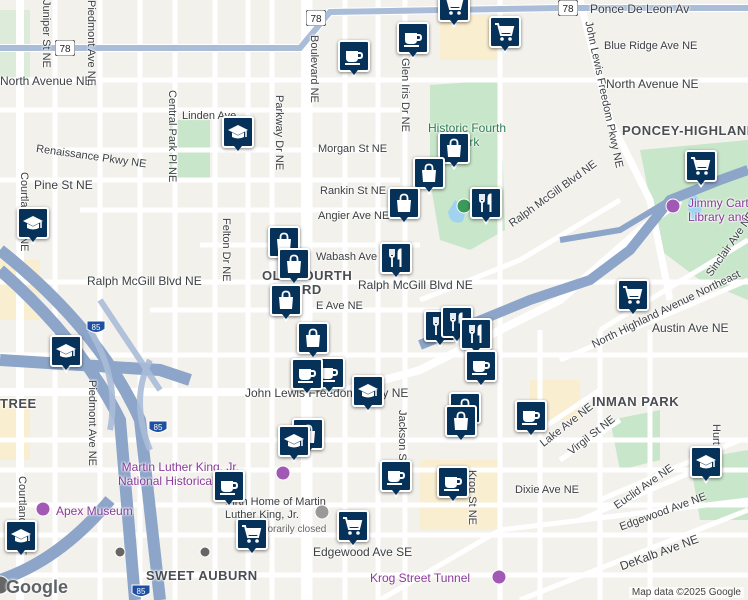  What do you see at coordinates (172, 136) in the screenshot?
I see `label-central-park: Central Park Pl NE` at bounding box center [172, 136].